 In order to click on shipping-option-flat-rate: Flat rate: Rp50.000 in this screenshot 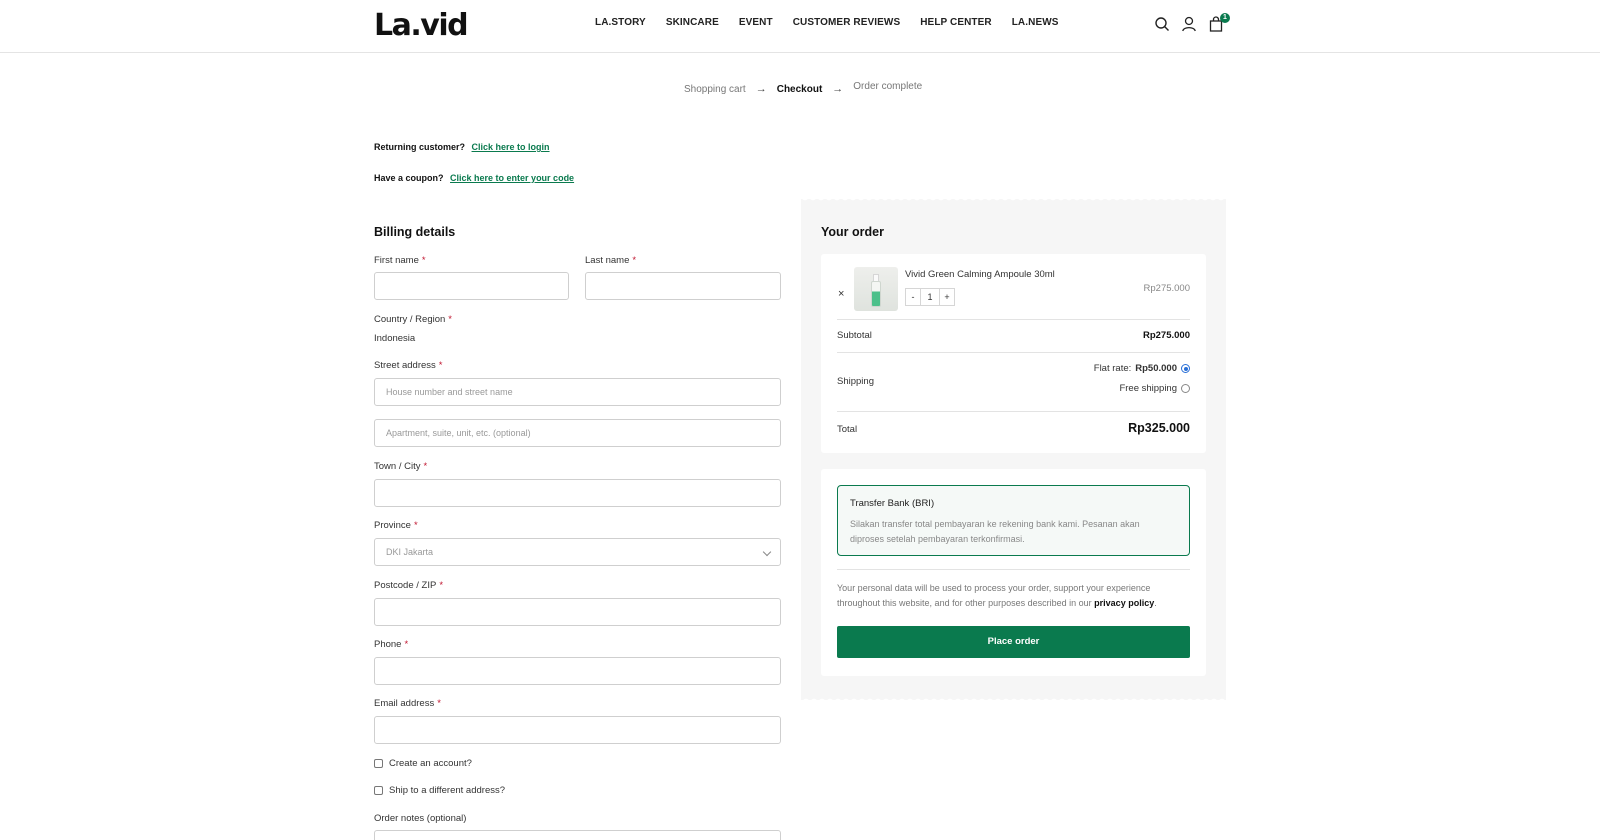, I will do `click(1142, 368)`.